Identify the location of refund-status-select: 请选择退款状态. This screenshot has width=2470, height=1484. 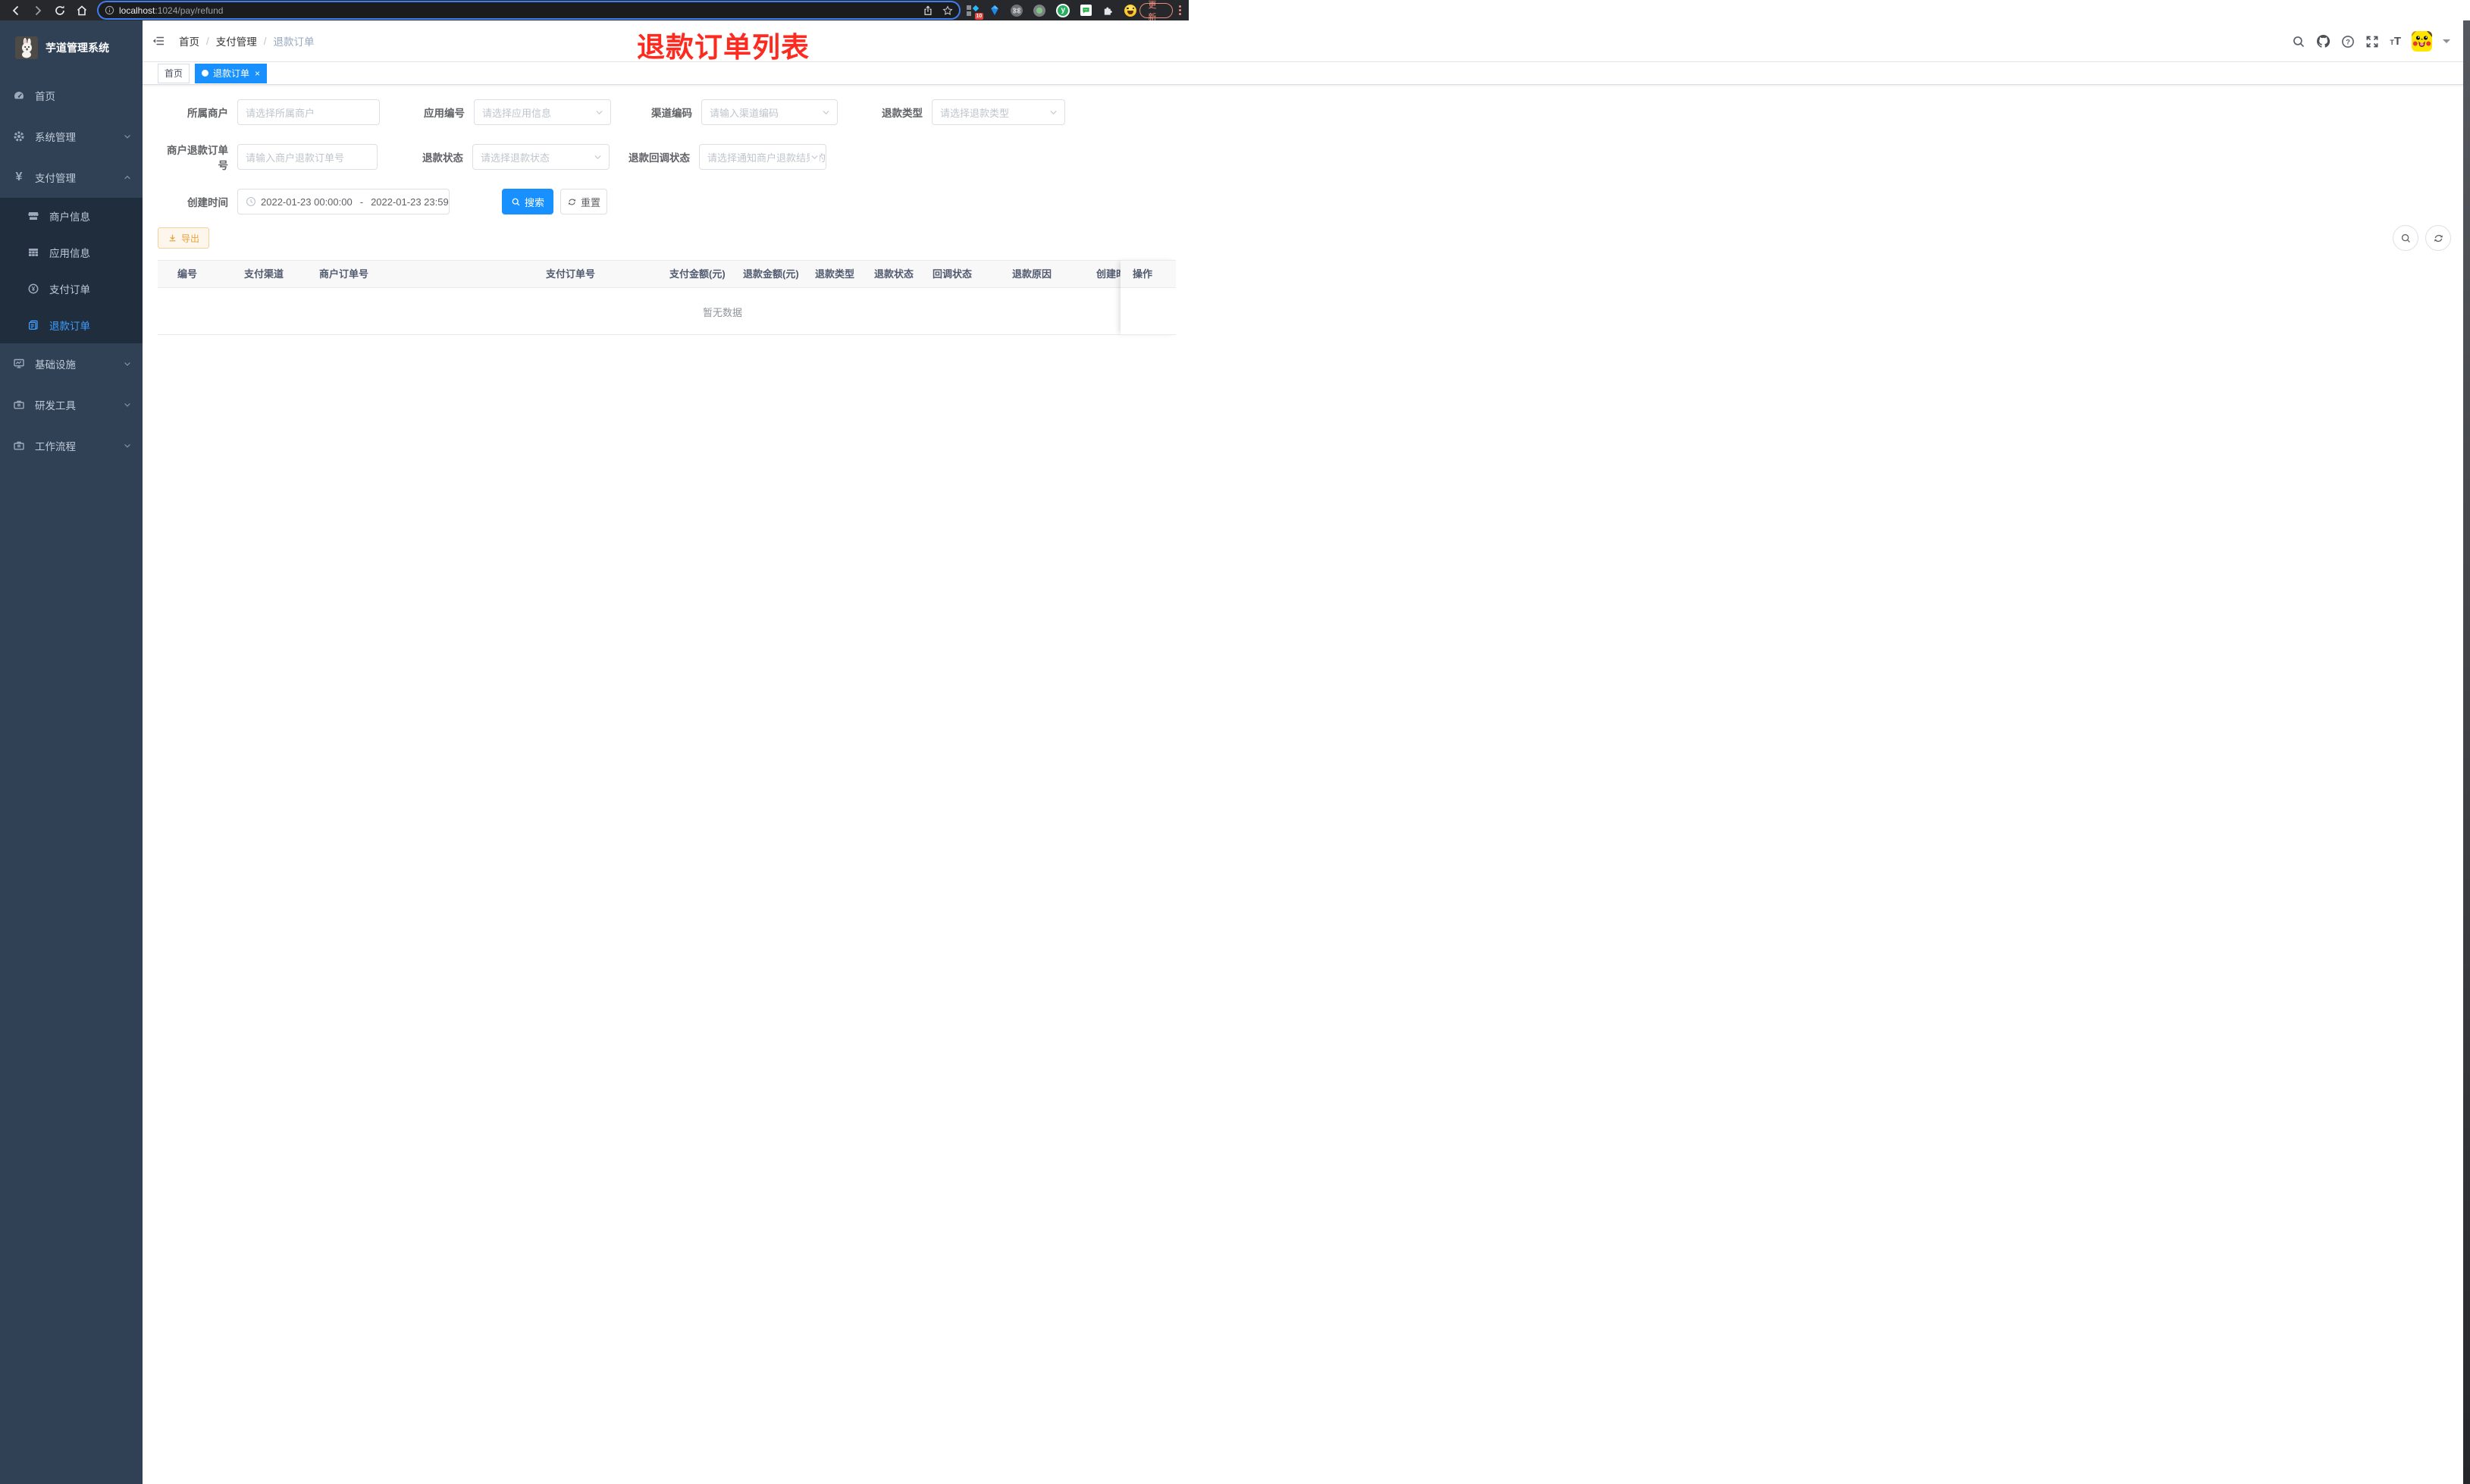
(541, 157).